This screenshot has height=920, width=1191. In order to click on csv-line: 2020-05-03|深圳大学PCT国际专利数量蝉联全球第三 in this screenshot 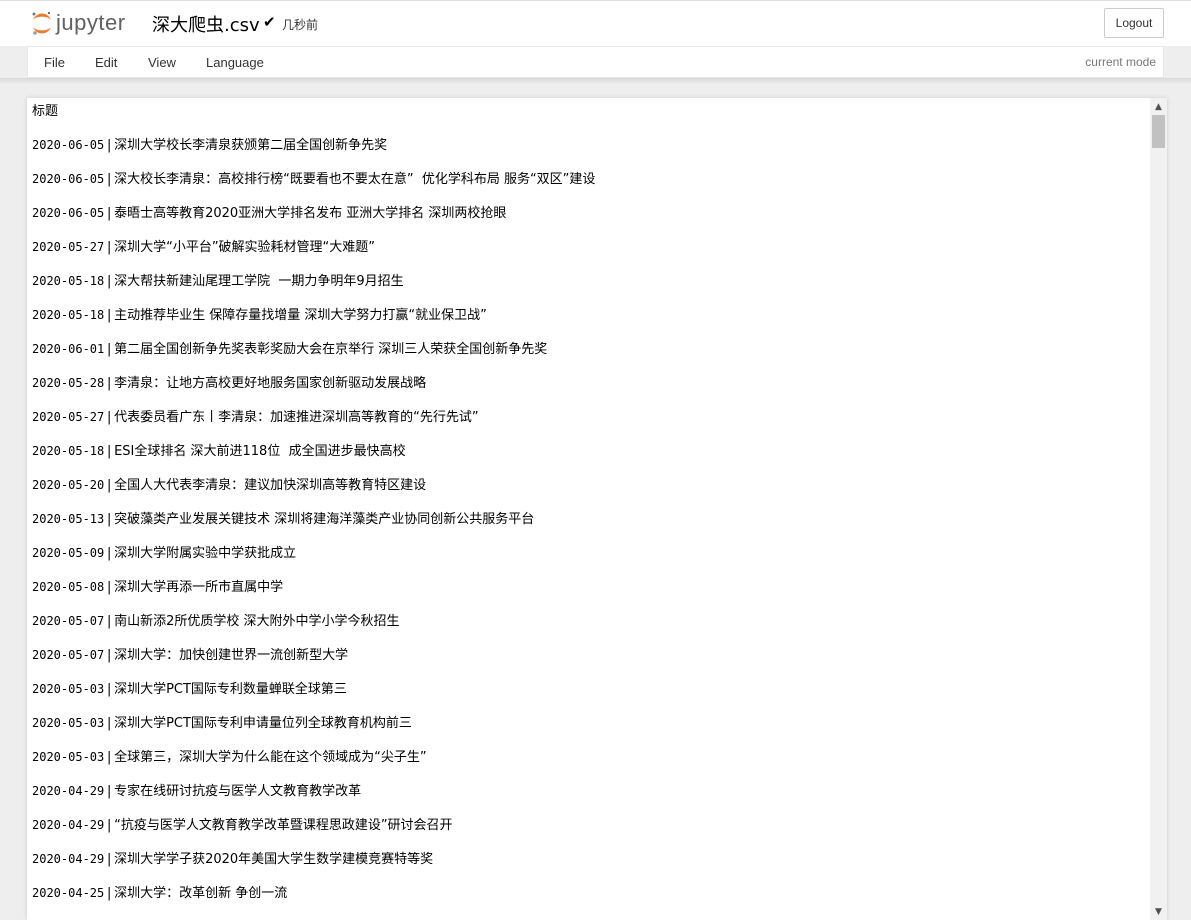, I will do `click(589, 696)`.